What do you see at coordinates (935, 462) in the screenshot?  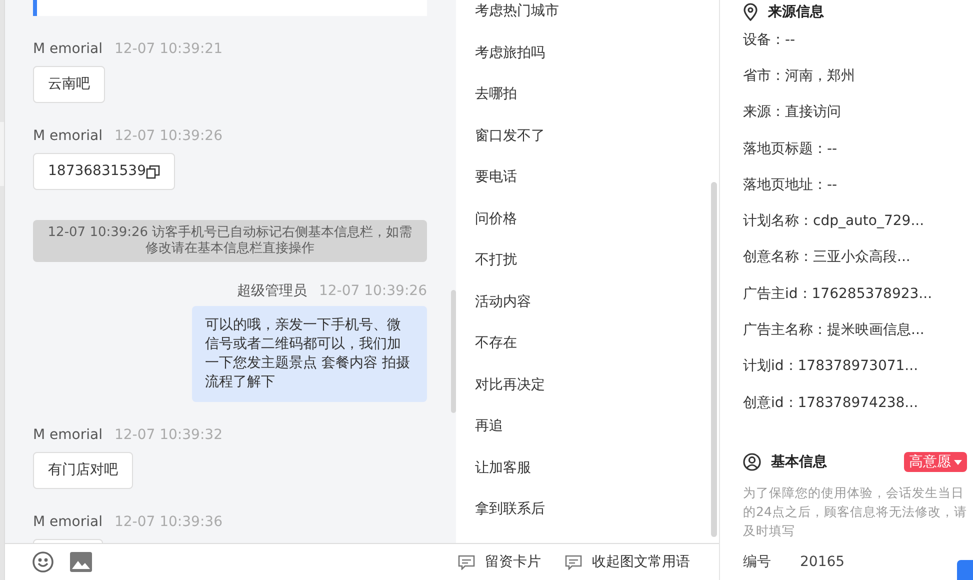 I see `intent-badge: 高意愿` at bounding box center [935, 462].